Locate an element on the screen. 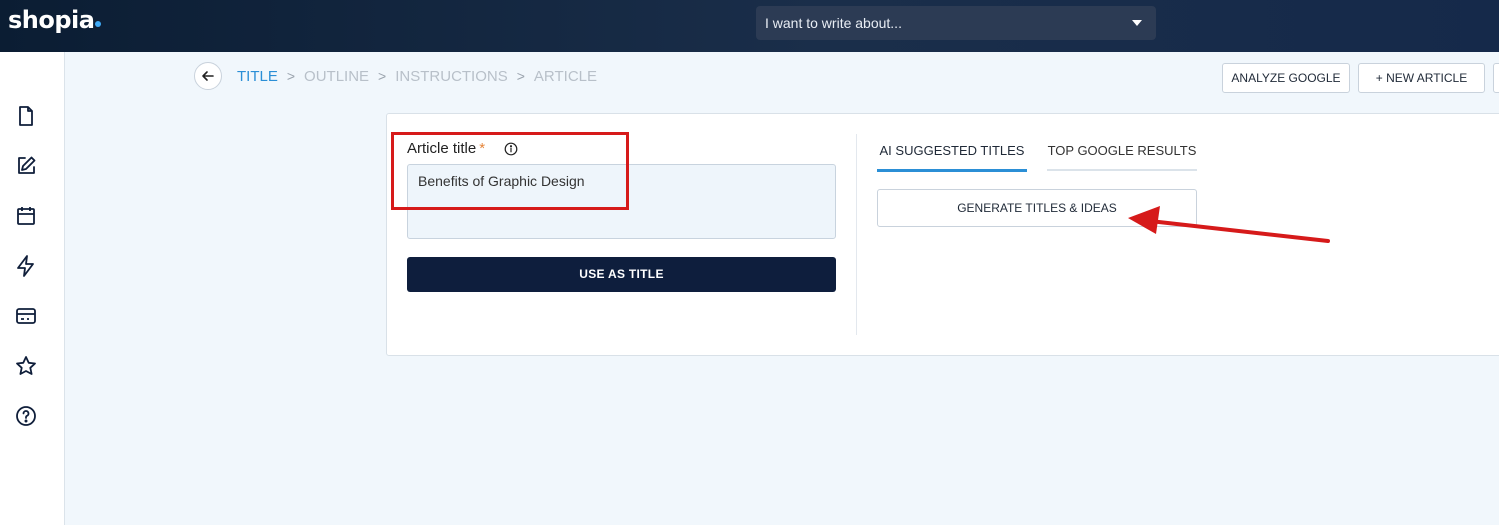 This screenshot has width=1499, height=525. star-icon is located at coordinates (26, 366).